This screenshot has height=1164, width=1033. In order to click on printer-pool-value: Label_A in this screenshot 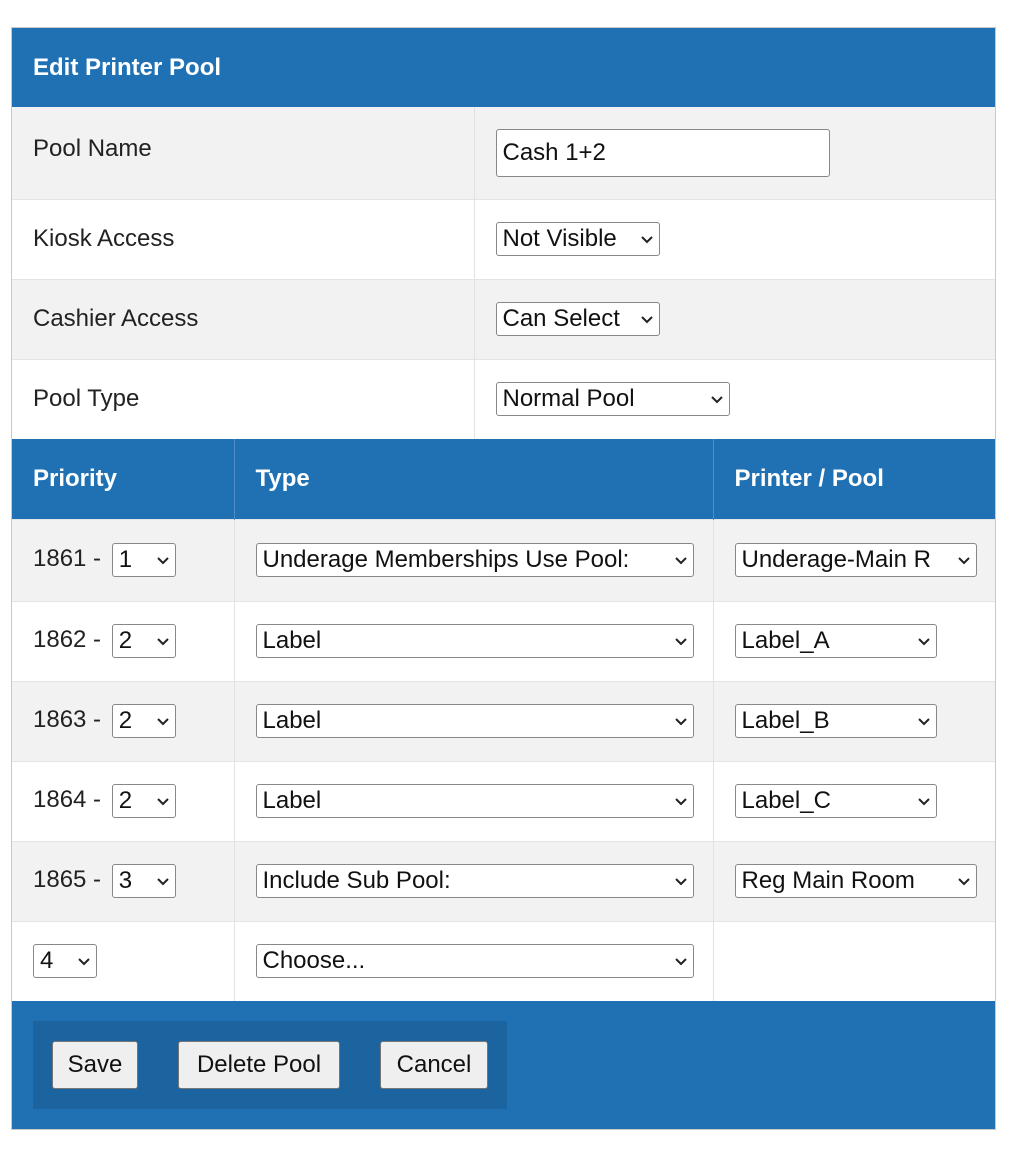, I will do `click(785, 640)`.